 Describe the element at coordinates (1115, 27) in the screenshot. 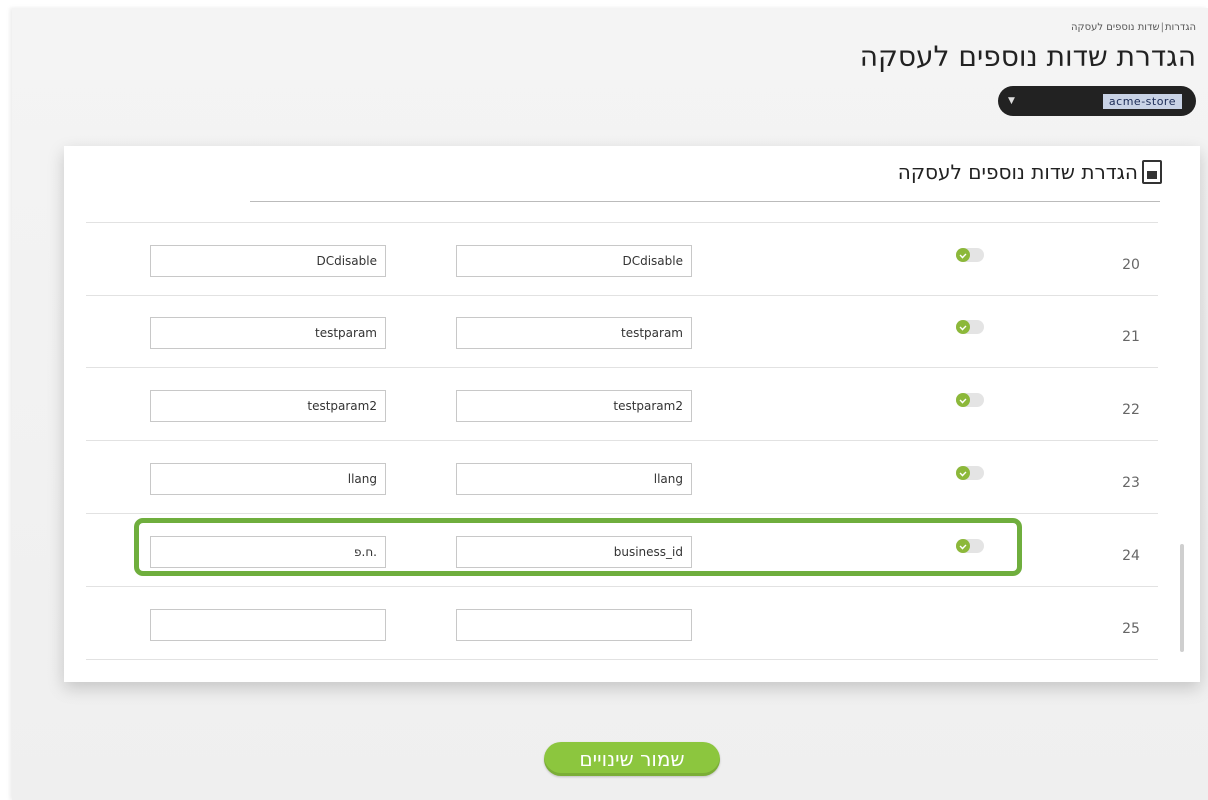

I see `breadcrumb-current: שדות נוספים לעסקה` at that location.